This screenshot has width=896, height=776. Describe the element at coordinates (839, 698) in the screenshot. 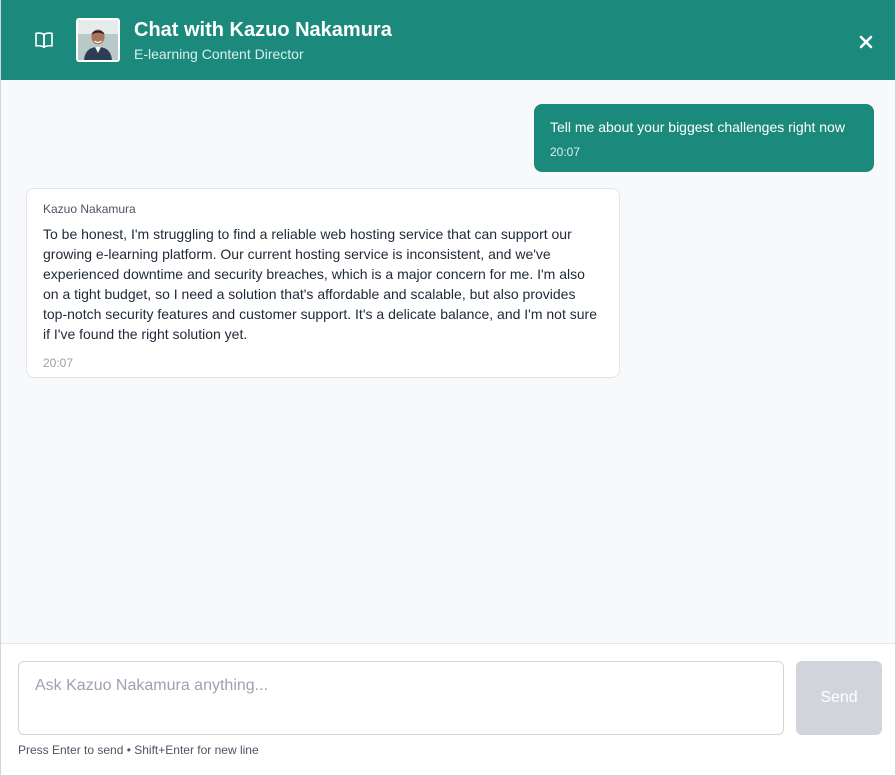

I see `send-button: Send` at that location.